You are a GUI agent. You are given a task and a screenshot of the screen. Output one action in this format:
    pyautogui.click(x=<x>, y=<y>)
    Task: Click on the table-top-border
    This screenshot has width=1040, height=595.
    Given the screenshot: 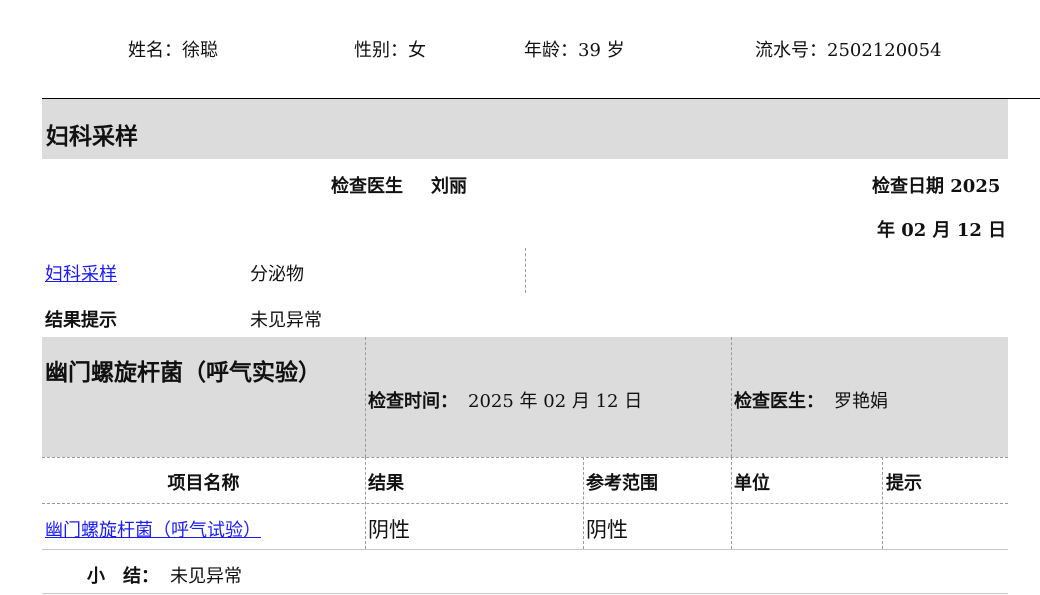 What is the action you would take?
    pyautogui.click(x=525, y=457)
    